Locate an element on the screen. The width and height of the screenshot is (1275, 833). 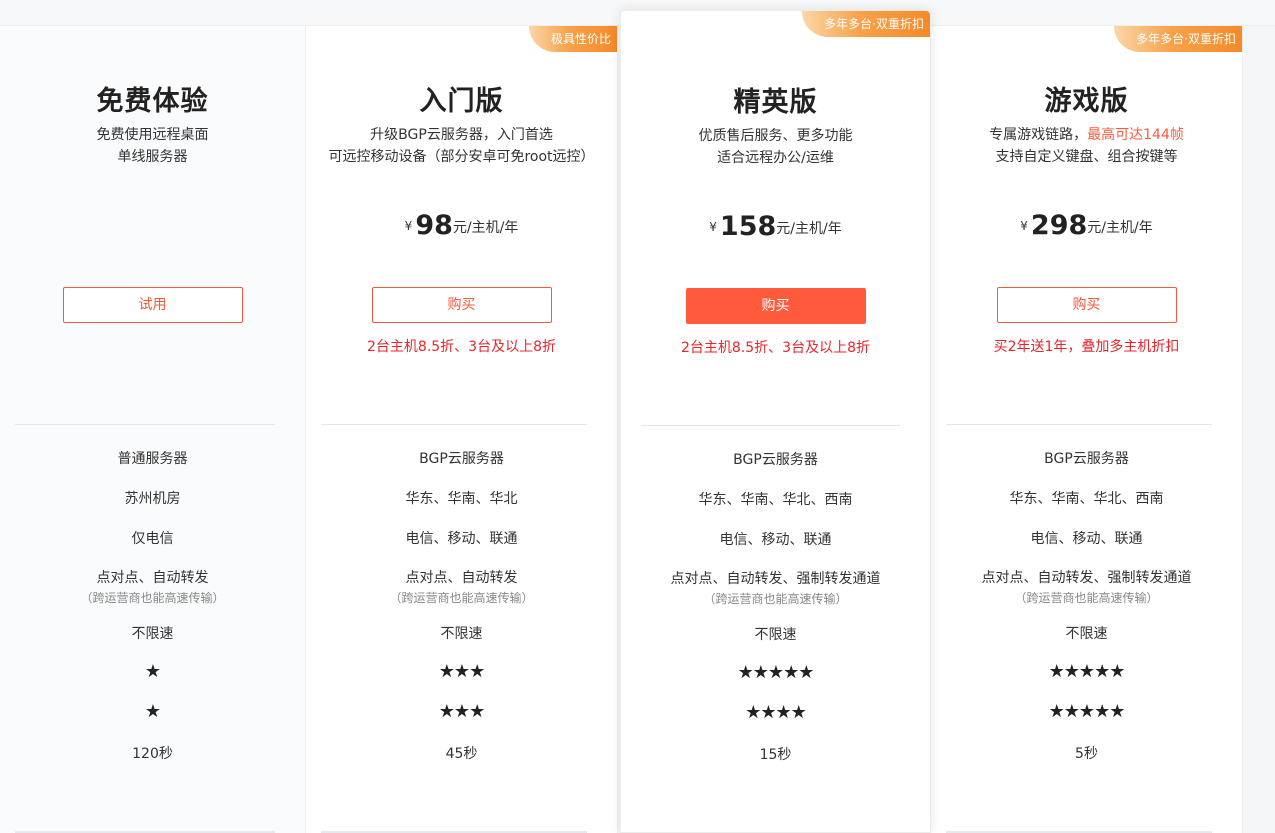
feature-time: 5秒 is located at coordinates (1086, 754).